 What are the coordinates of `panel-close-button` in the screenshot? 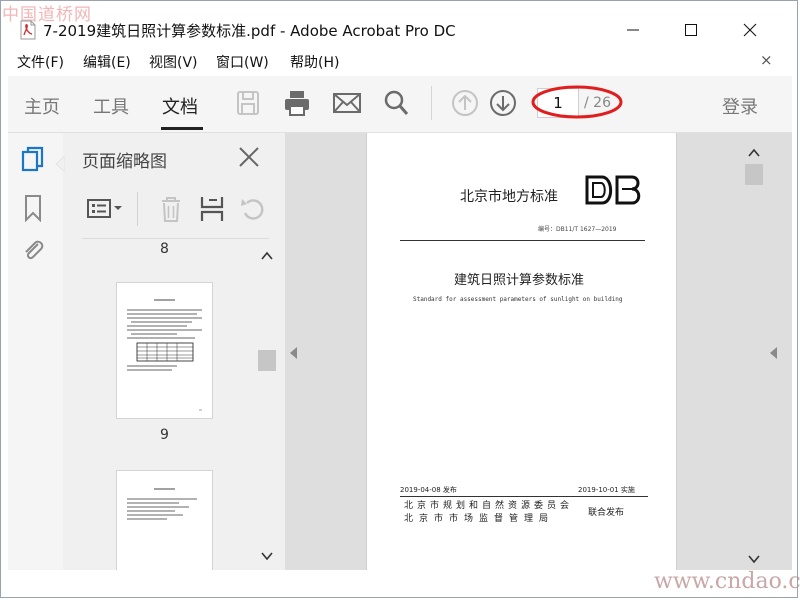 It's located at (249, 157).